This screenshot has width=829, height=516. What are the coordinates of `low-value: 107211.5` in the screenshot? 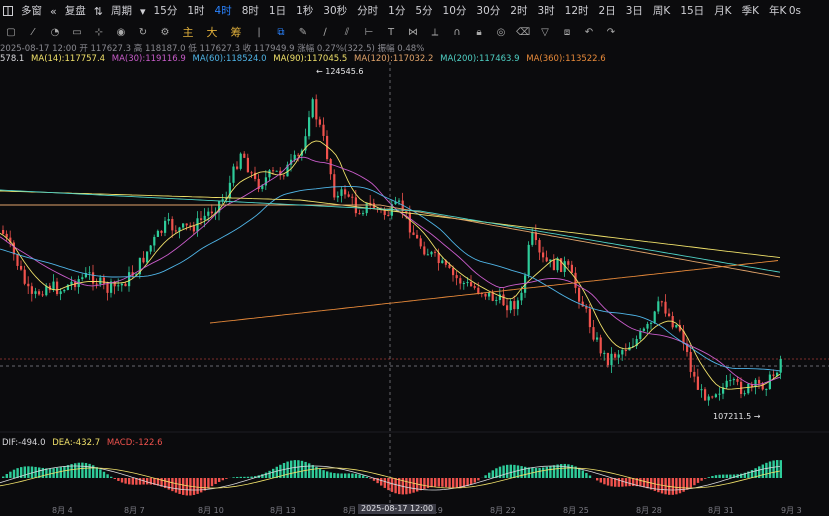 It's located at (732, 416).